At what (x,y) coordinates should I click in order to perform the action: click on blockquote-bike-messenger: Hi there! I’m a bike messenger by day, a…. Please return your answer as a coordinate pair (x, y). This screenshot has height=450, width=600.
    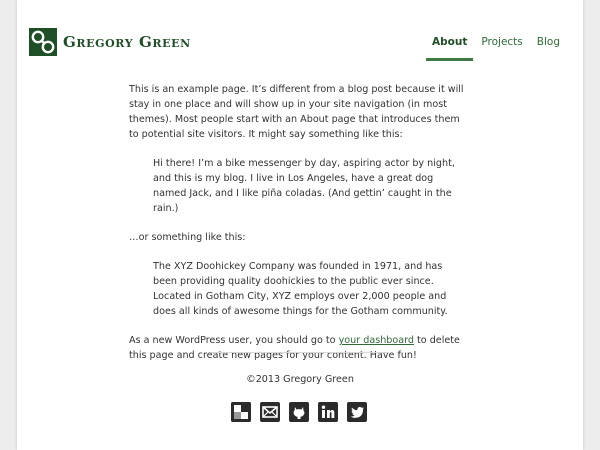
    Looking at the image, I should click on (304, 186).